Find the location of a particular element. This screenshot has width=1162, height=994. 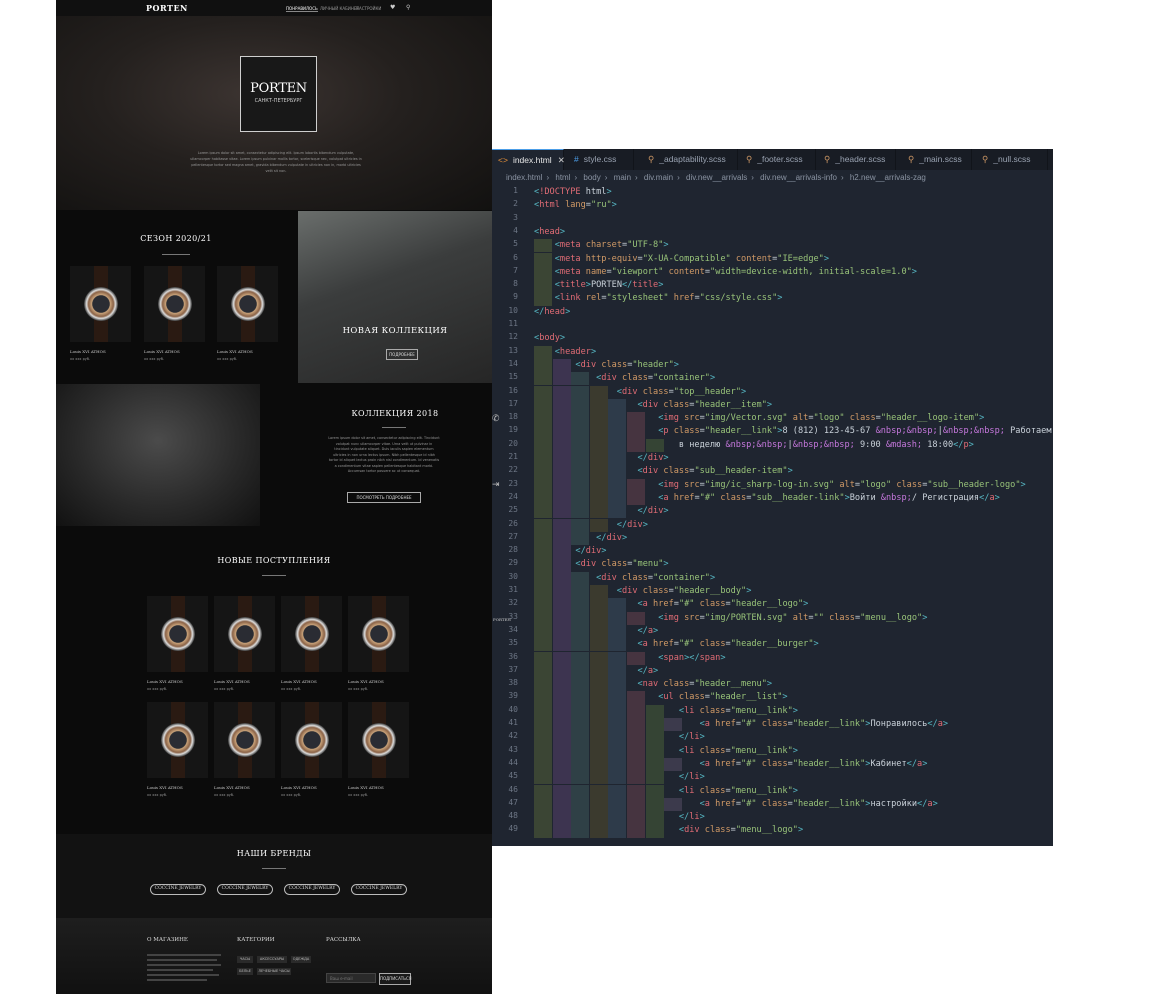

tab-adaptability-scss: ⚲ _adaptability.scss is located at coordinates (686, 159).